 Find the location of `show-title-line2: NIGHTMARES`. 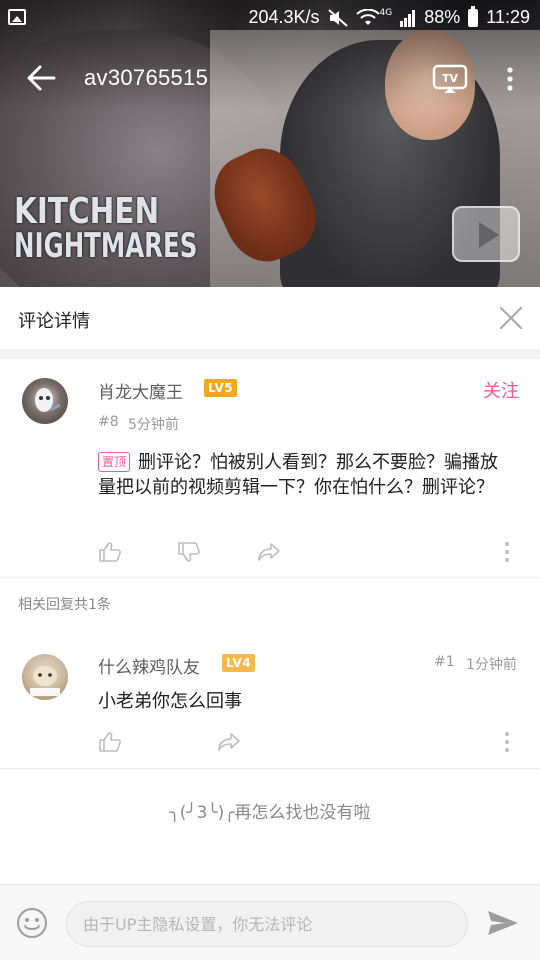

show-title-line2: NIGHTMARES is located at coordinates (106, 246).